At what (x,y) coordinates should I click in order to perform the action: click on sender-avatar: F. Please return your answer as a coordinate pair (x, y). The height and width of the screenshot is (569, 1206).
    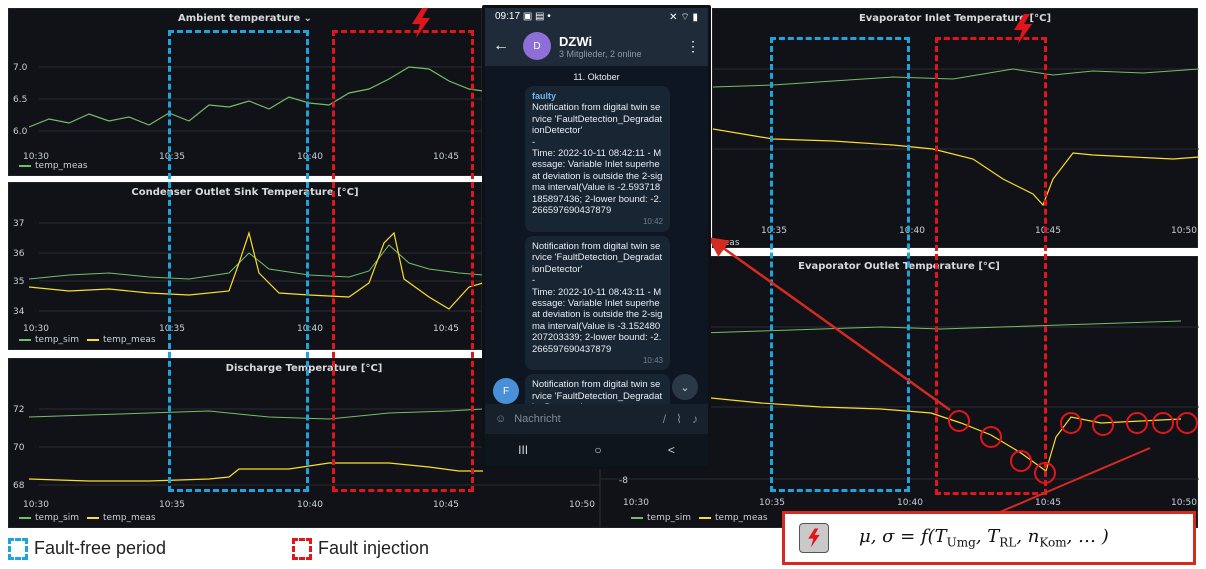
    Looking at the image, I should click on (506, 391).